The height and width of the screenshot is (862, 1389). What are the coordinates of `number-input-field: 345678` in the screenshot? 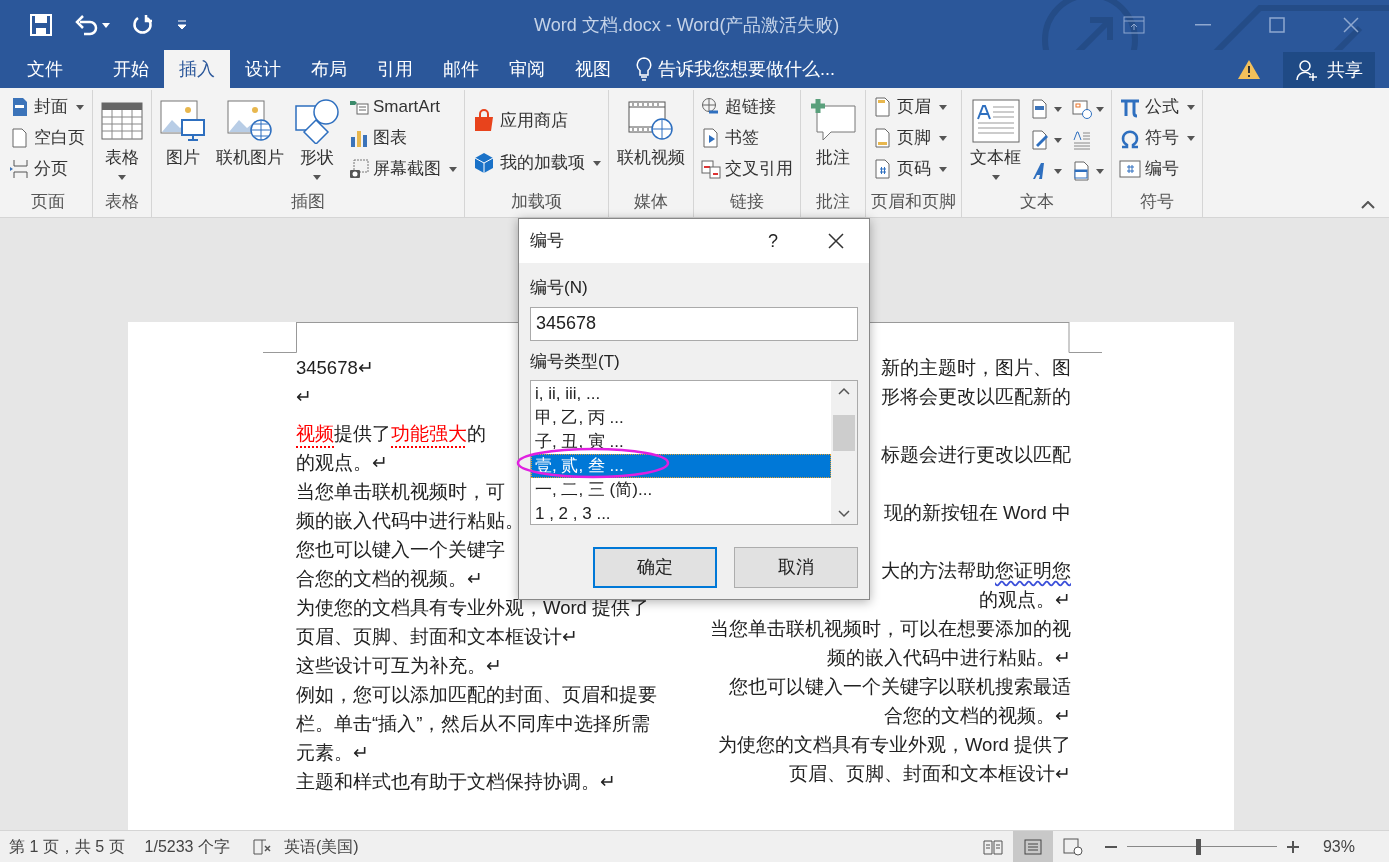 It's located at (694, 323).